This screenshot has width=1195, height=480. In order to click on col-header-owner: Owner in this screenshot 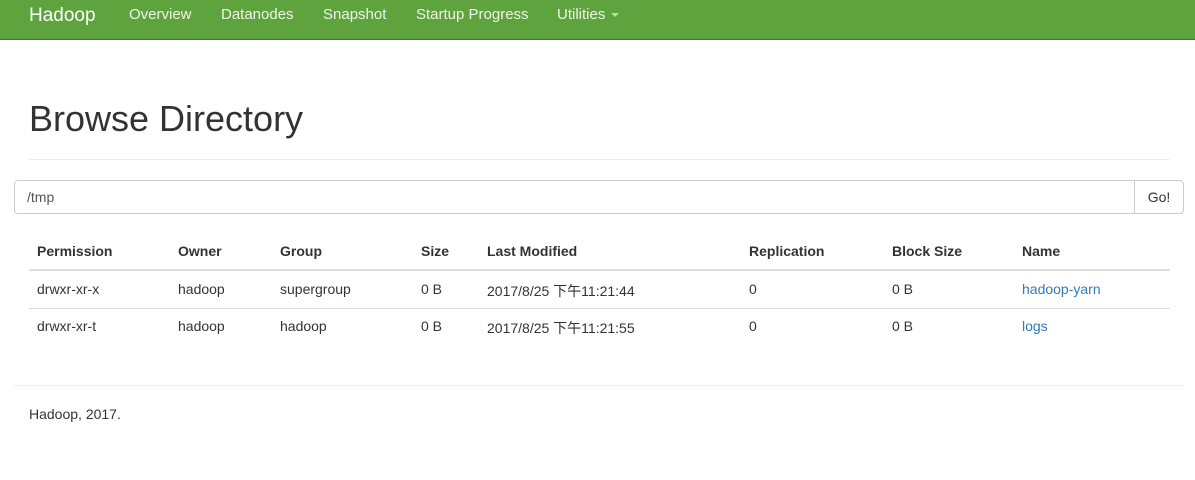, I will do `click(200, 251)`.